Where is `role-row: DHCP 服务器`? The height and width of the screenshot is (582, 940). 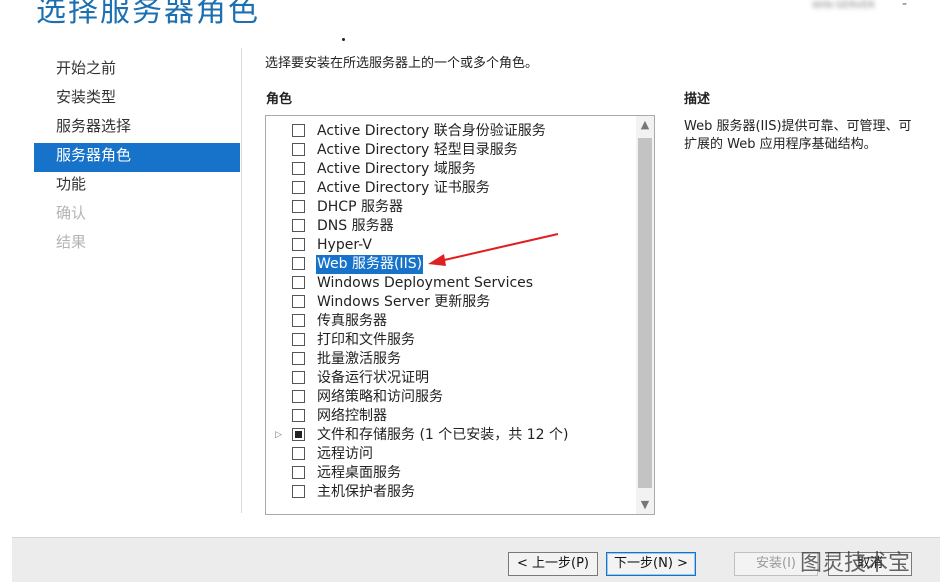
role-row: DHCP 服务器 is located at coordinates (450, 207).